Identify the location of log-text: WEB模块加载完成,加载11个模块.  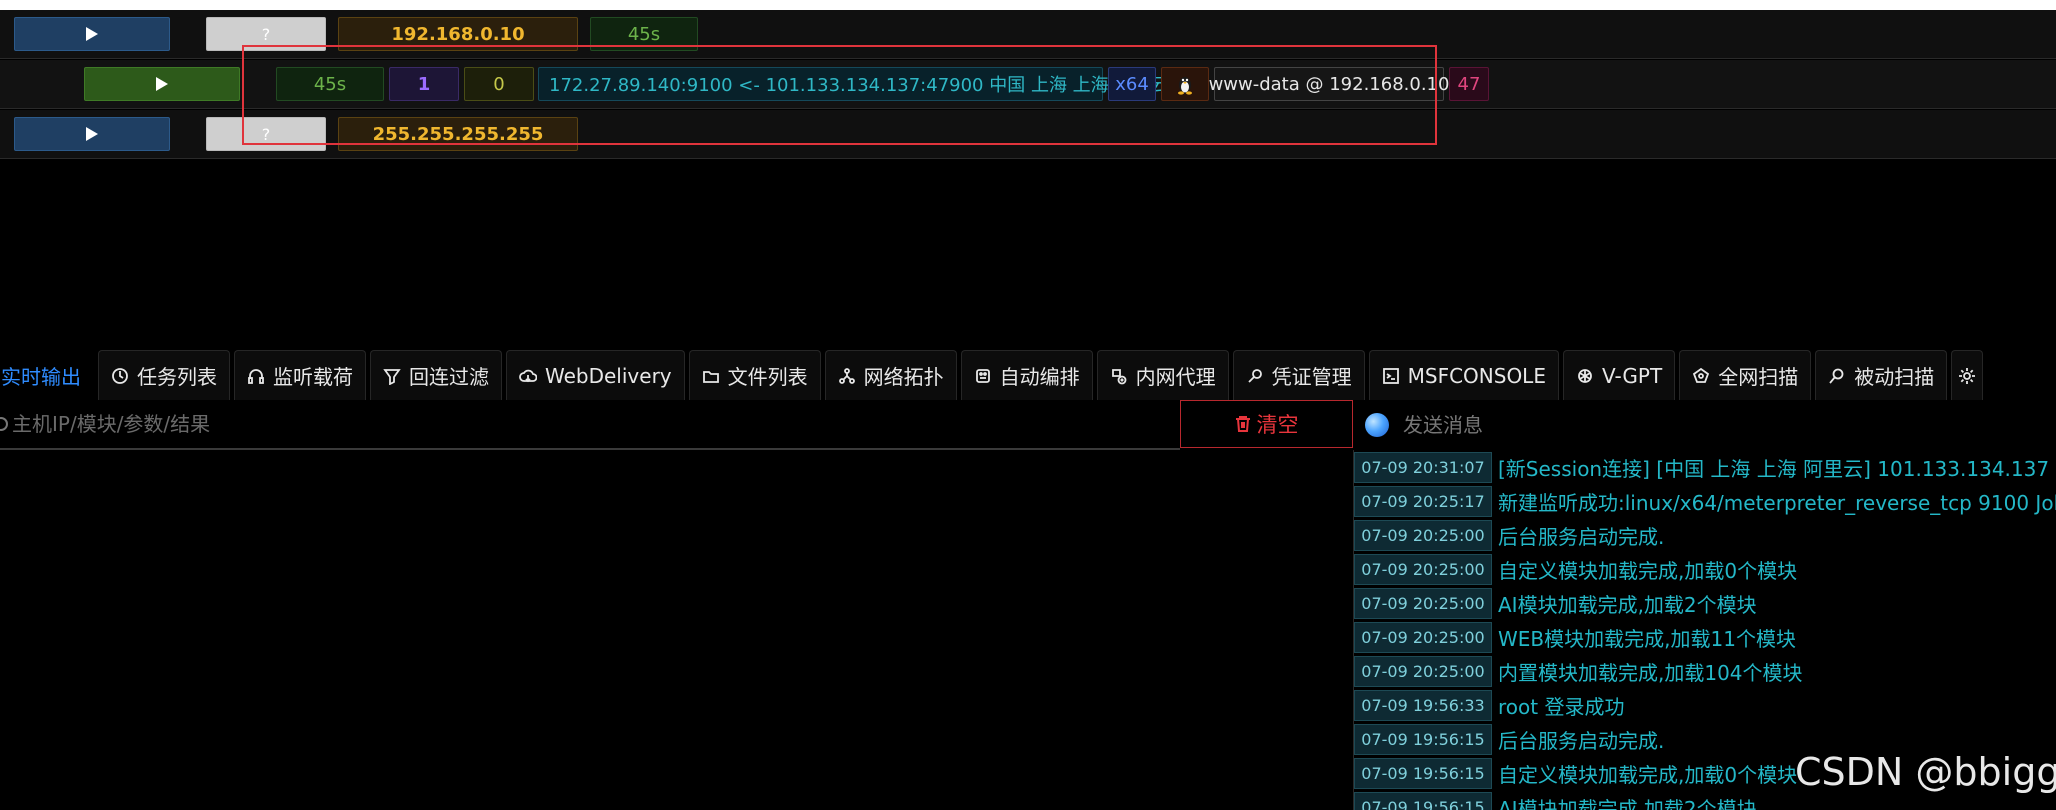
(1647, 638).